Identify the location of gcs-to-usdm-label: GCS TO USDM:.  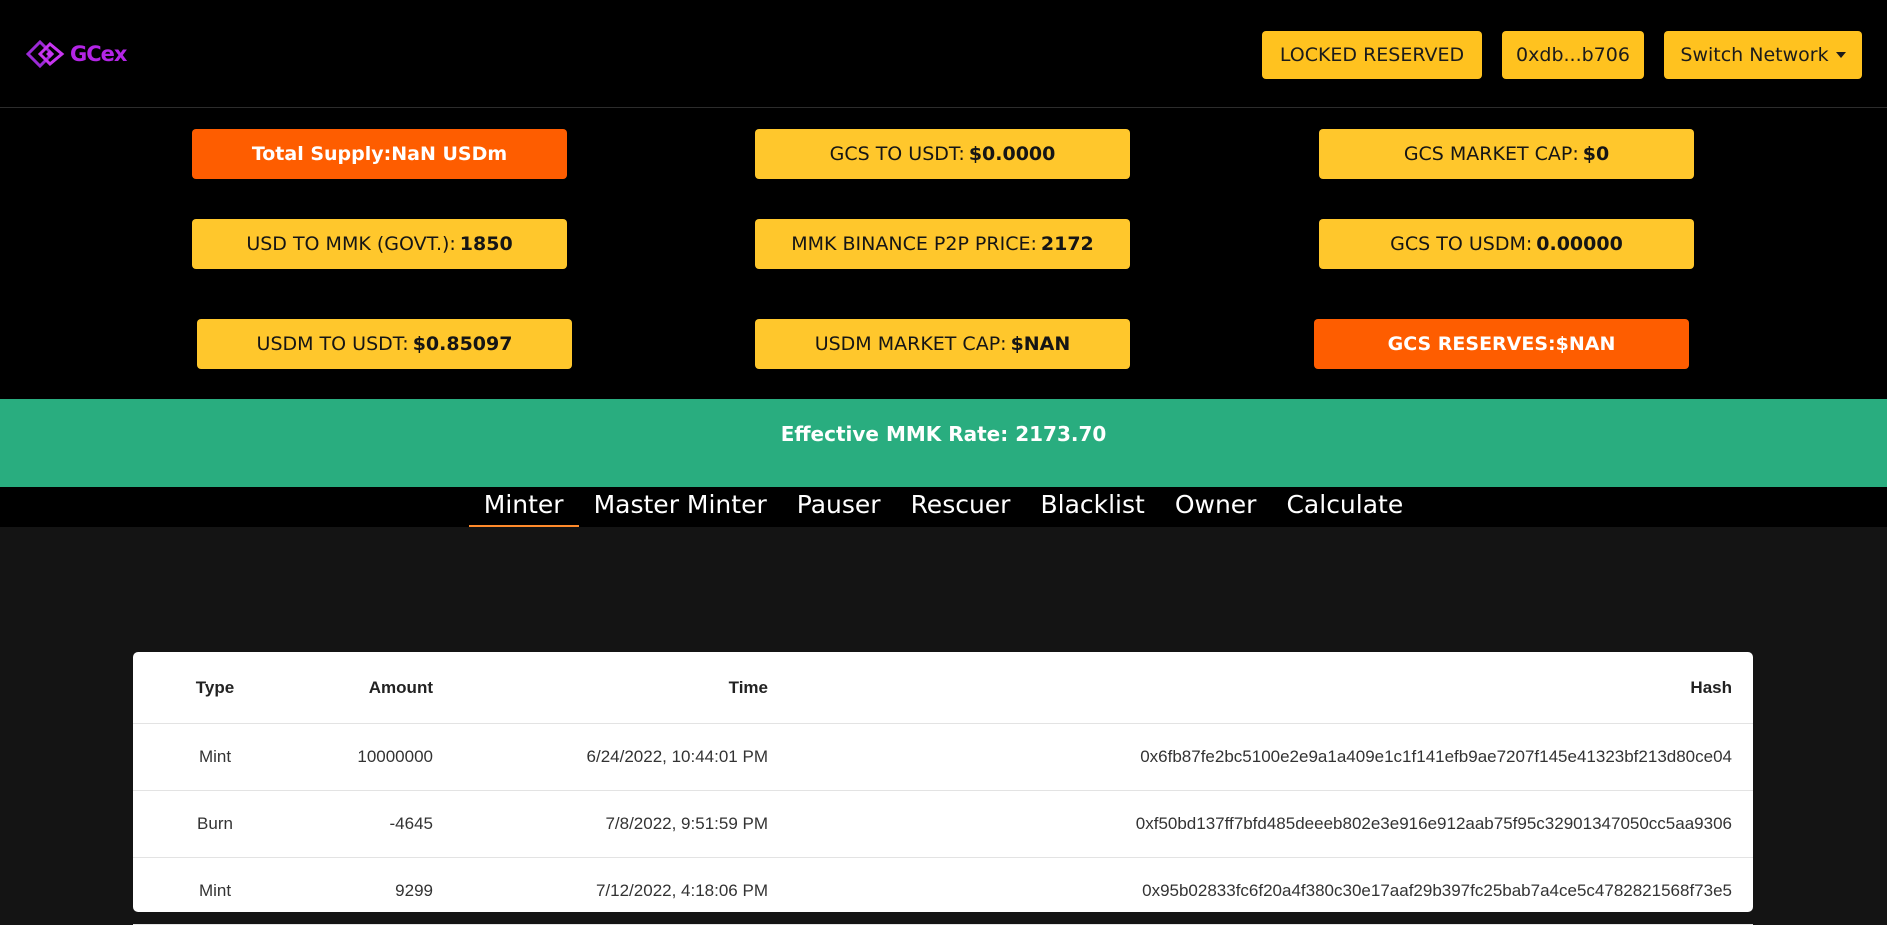
(1461, 244).